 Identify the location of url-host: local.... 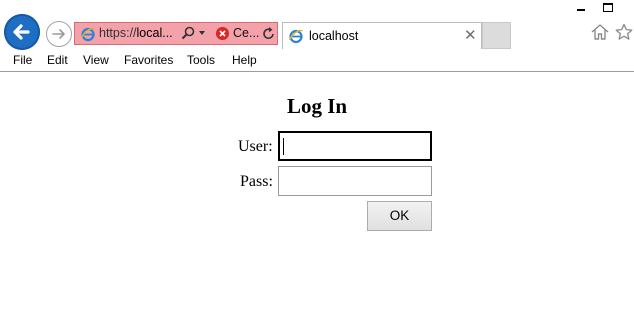
(154, 33).